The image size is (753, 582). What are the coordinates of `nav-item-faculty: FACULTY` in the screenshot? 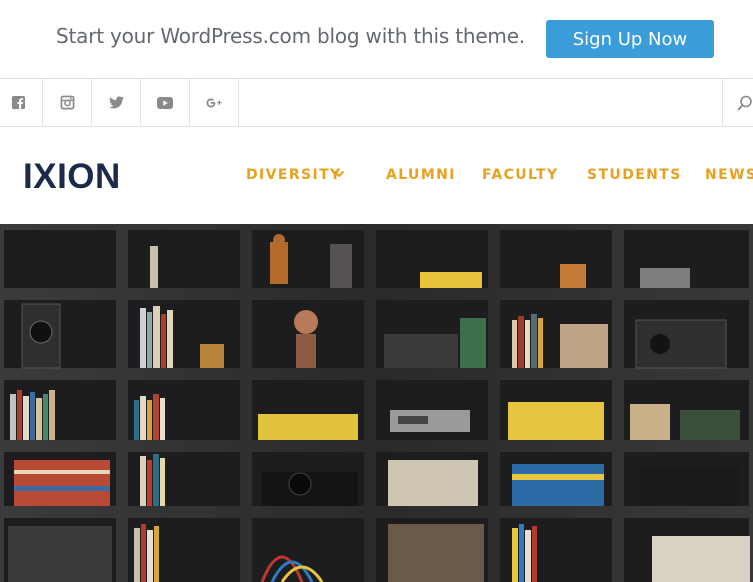 It's located at (520, 175).